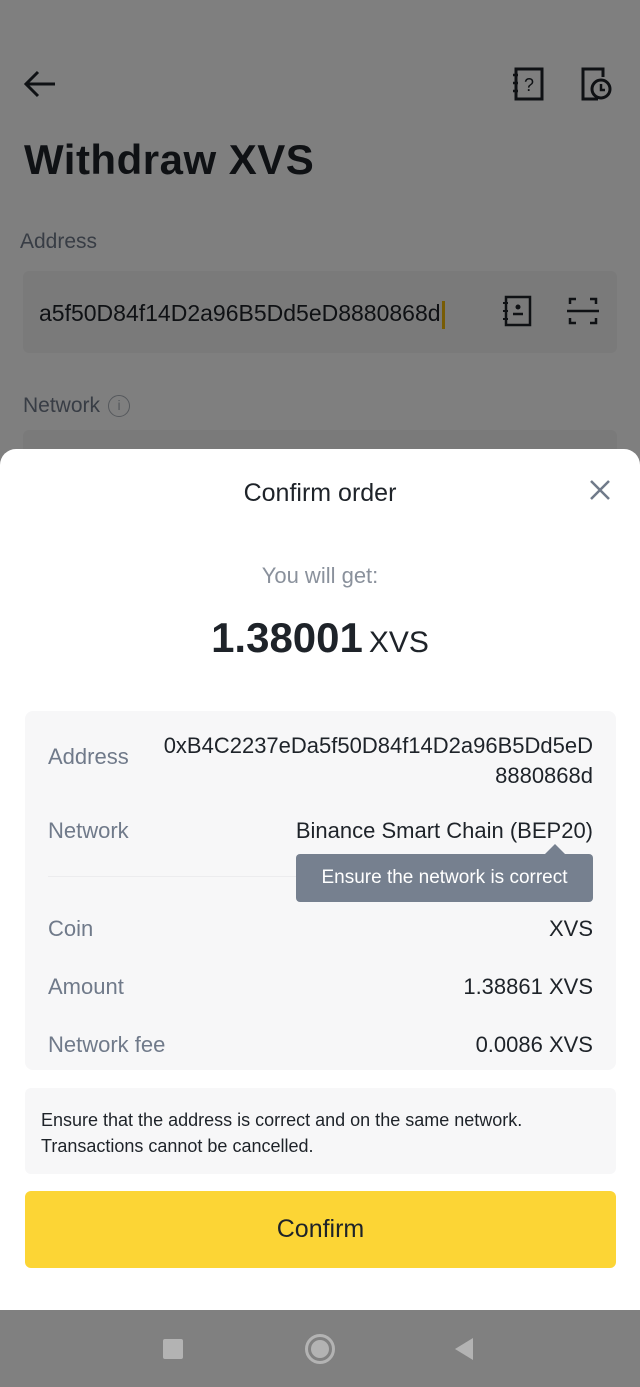  Describe the element at coordinates (320, 493) in the screenshot. I see `sheet-title: Confirm order` at that location.